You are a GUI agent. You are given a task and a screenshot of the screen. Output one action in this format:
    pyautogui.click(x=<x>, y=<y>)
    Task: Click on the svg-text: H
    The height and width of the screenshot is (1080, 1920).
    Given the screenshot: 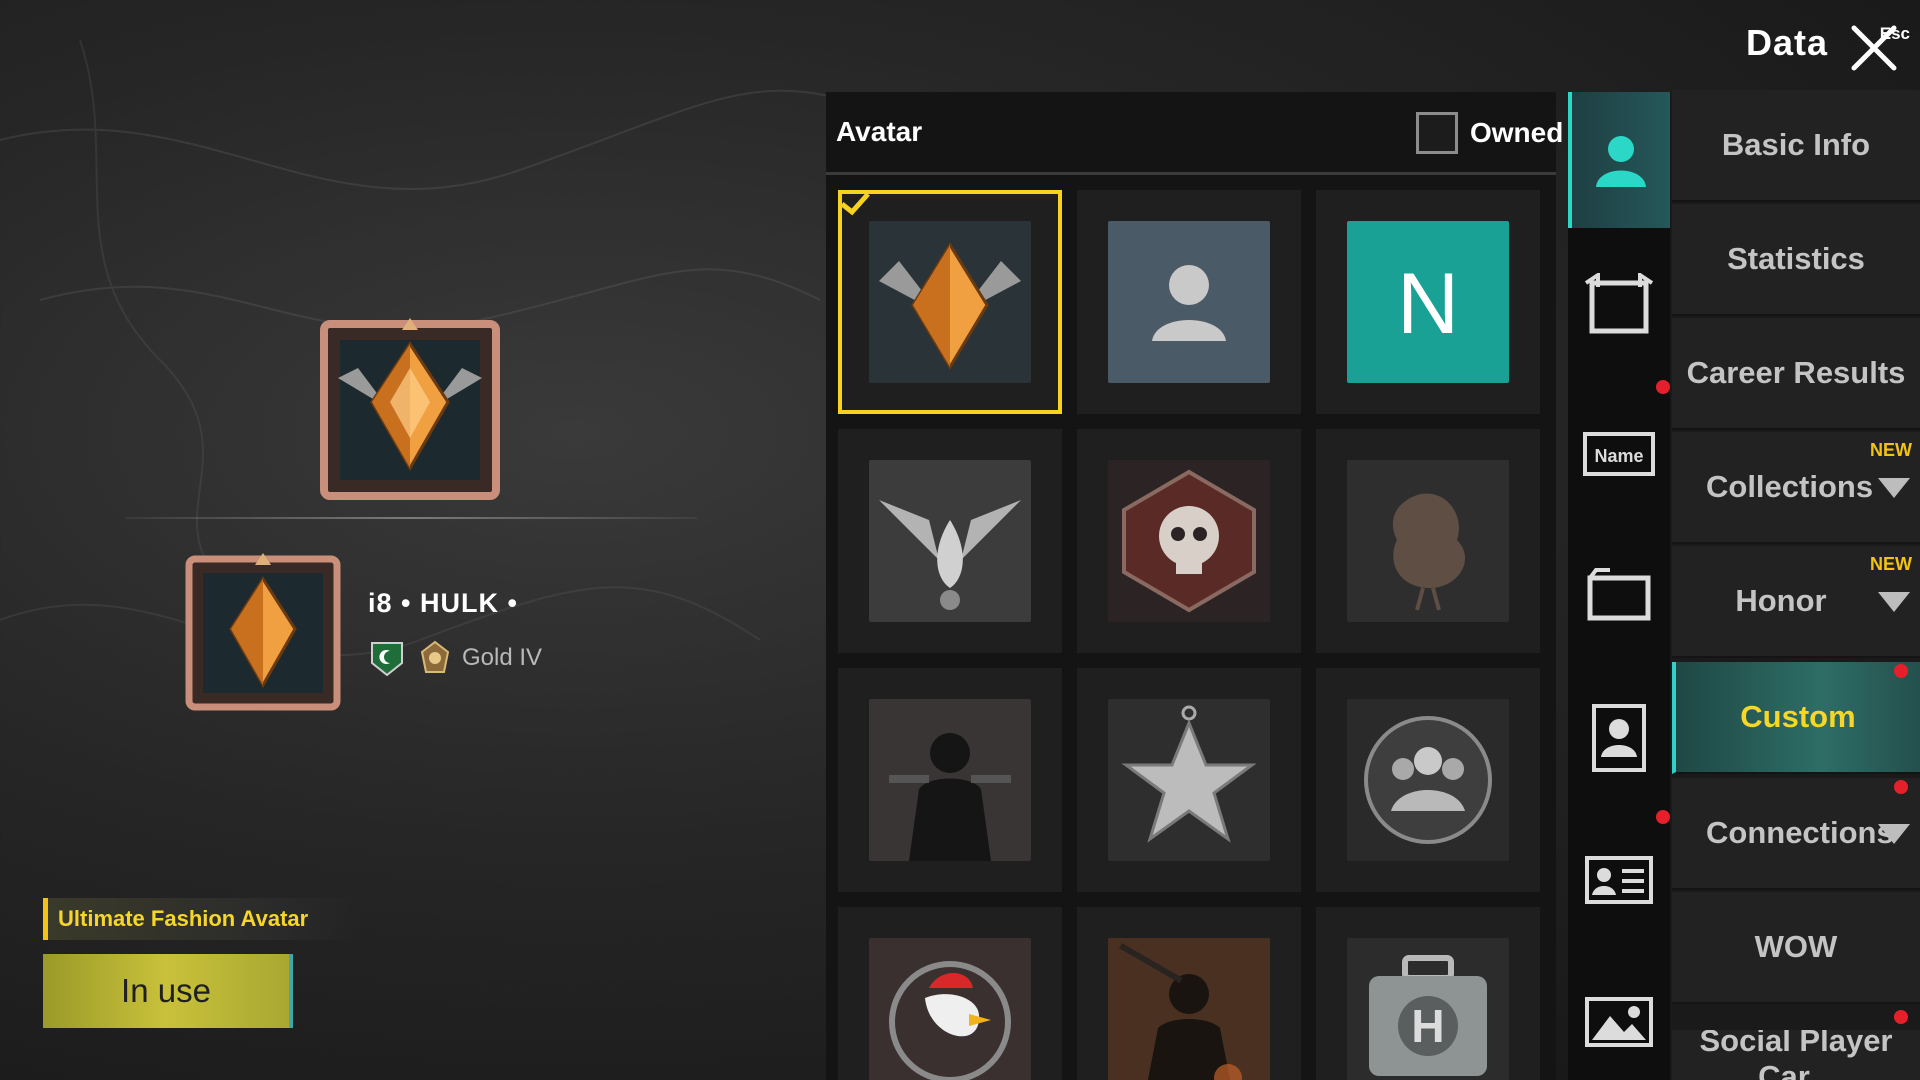 What is the action you would take?
    pyautogui.click(x=1427, y=1026)
    